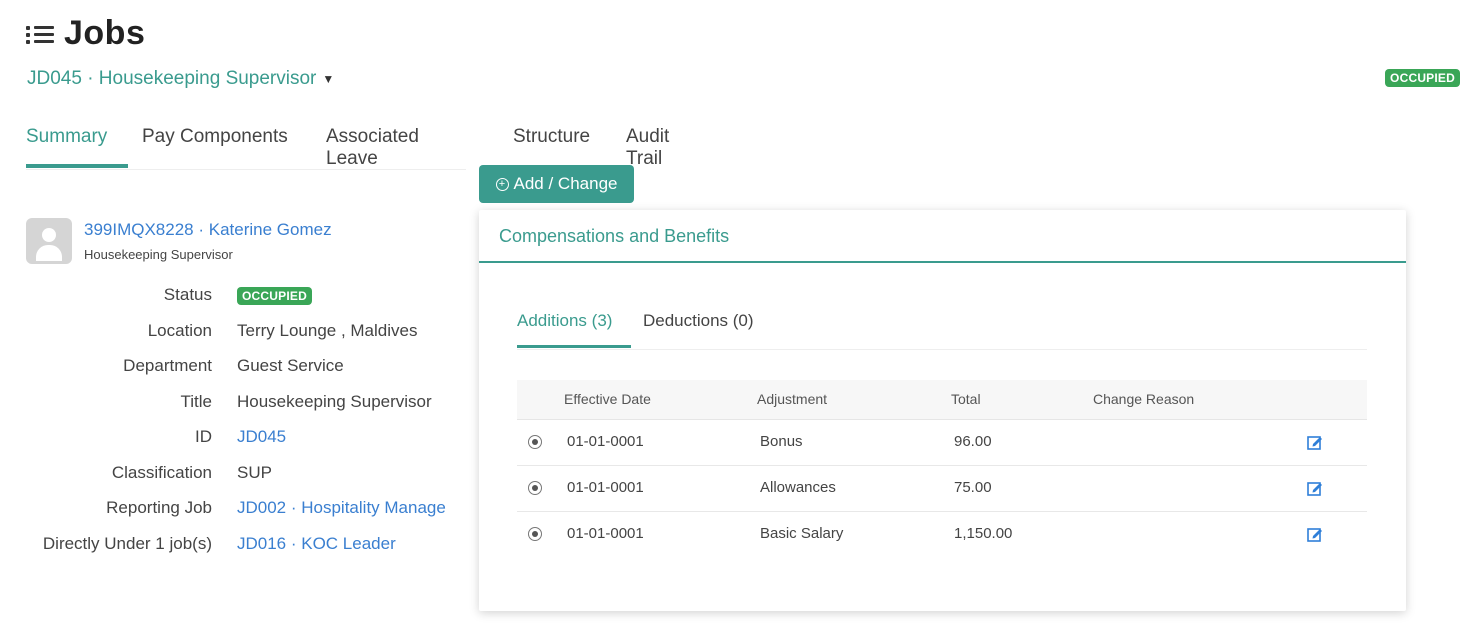 This screenshot has width=1484, height=642. I want to click on detail-value: Guest Service, so click(290, 365).